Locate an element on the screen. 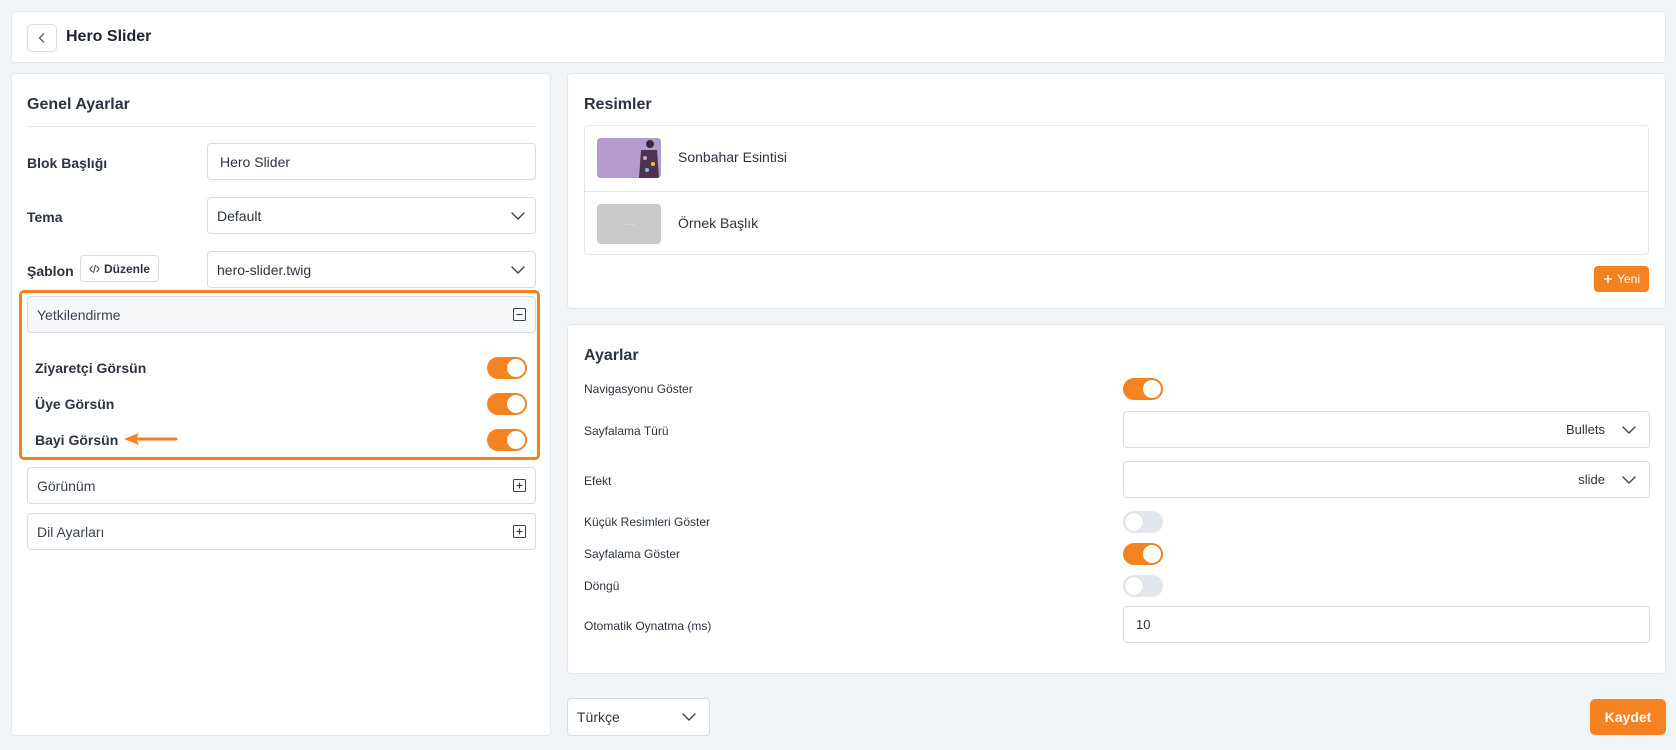 This screenshot has width=1676, height=750. block-title-value: Hero Slider is located at coordinates (255, 161).